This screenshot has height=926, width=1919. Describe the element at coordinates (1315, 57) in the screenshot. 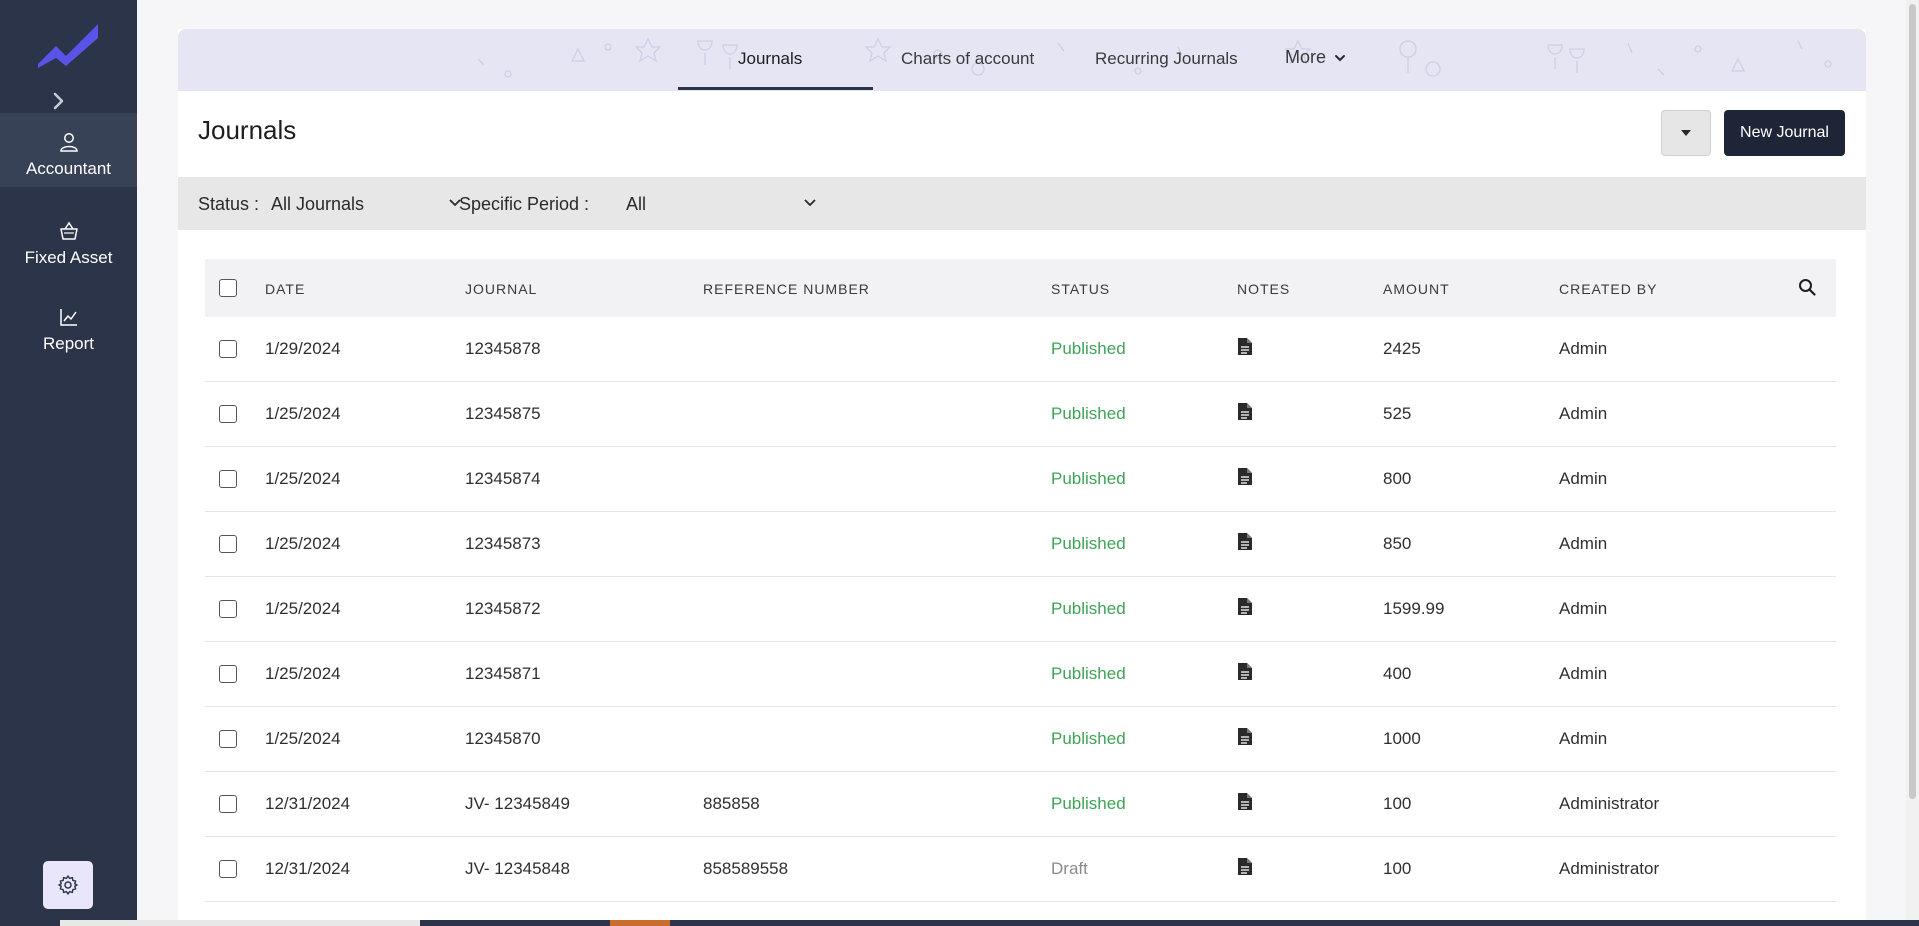

I see `tab-more: More` at that location.